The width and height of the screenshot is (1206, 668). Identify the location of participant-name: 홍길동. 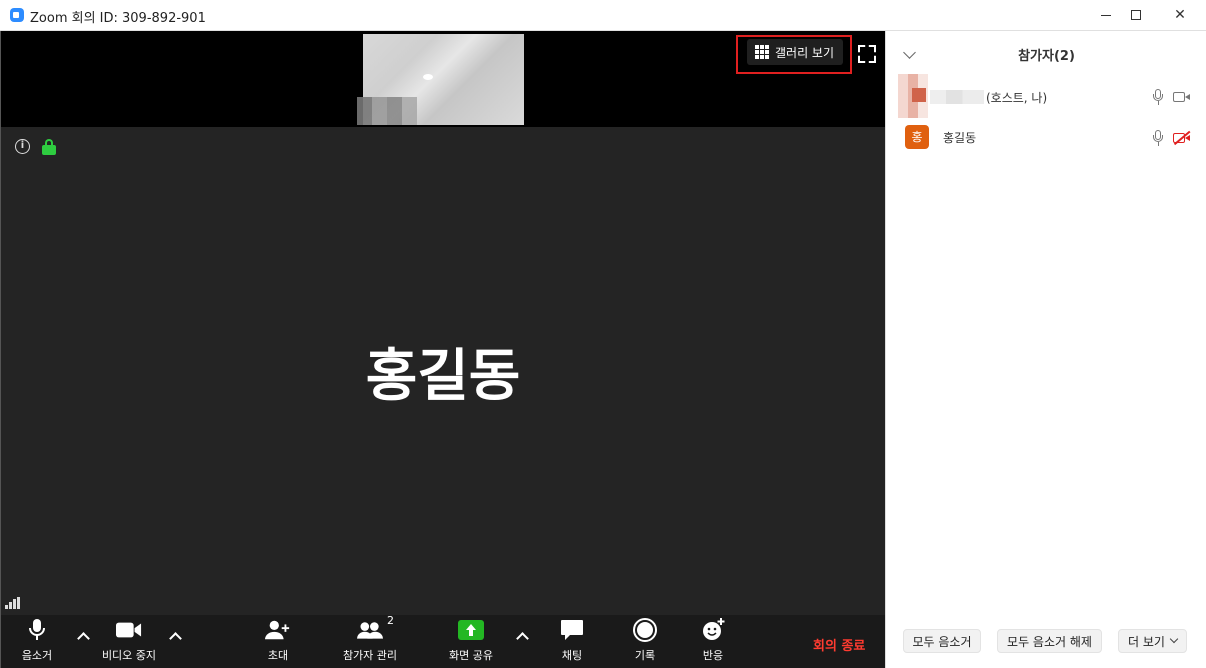
(960, 138).